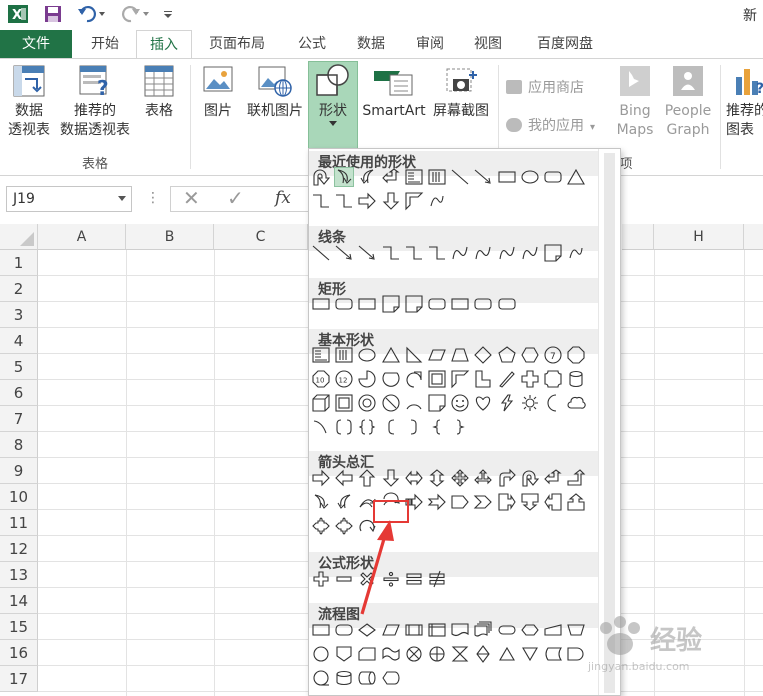 The height and width of the screenshot is (696, 763). Describe the element at coordinates (507, 355) in the screenshot. I see `shape-pent-icon` at that location.